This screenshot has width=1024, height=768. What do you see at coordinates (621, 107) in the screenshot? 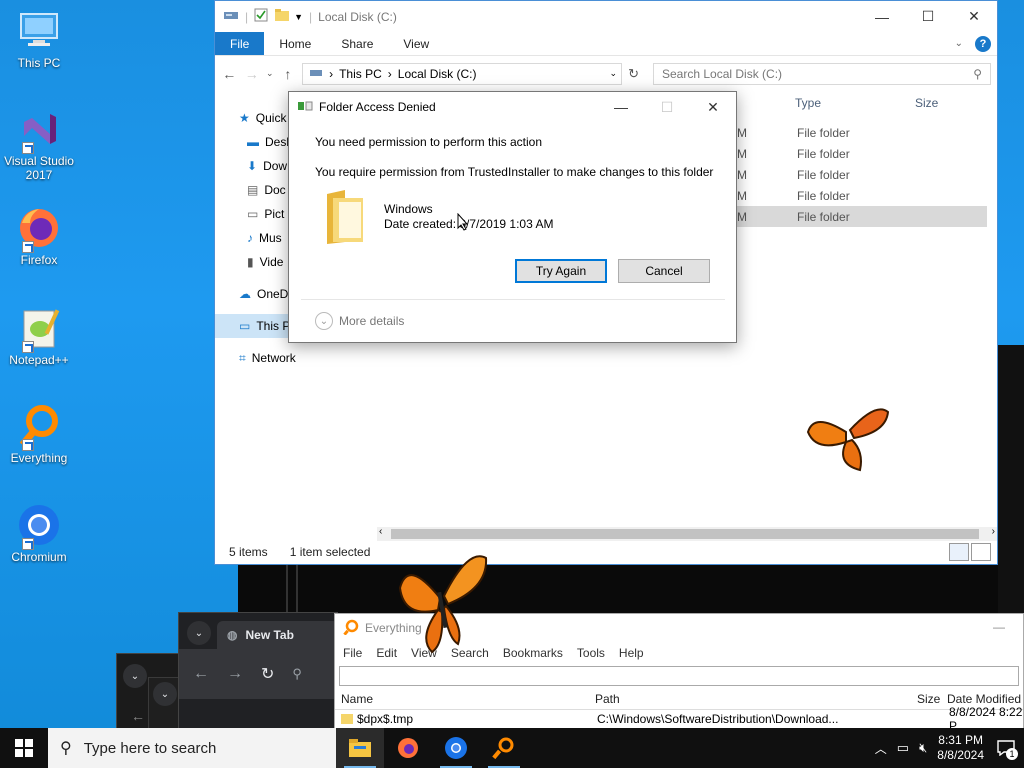
I see `dialog-minimize-button: —` at bounding box center [621, 107].